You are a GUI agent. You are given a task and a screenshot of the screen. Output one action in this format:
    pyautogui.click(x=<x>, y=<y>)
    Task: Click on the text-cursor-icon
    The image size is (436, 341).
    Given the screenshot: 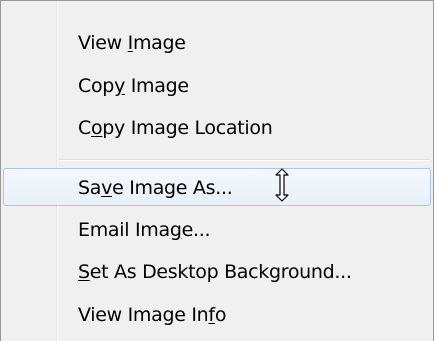 What is the action you would take?
    pyautogui.click(x=282, y=185)
    